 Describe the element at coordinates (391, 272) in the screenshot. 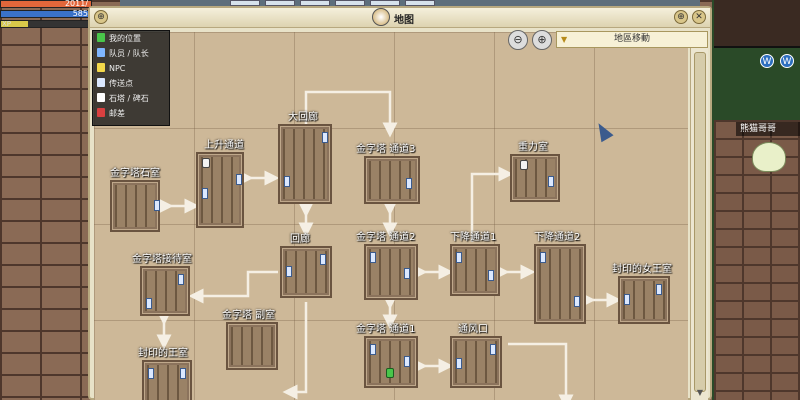

I see `room-jinzita-tongdao2` at that location.